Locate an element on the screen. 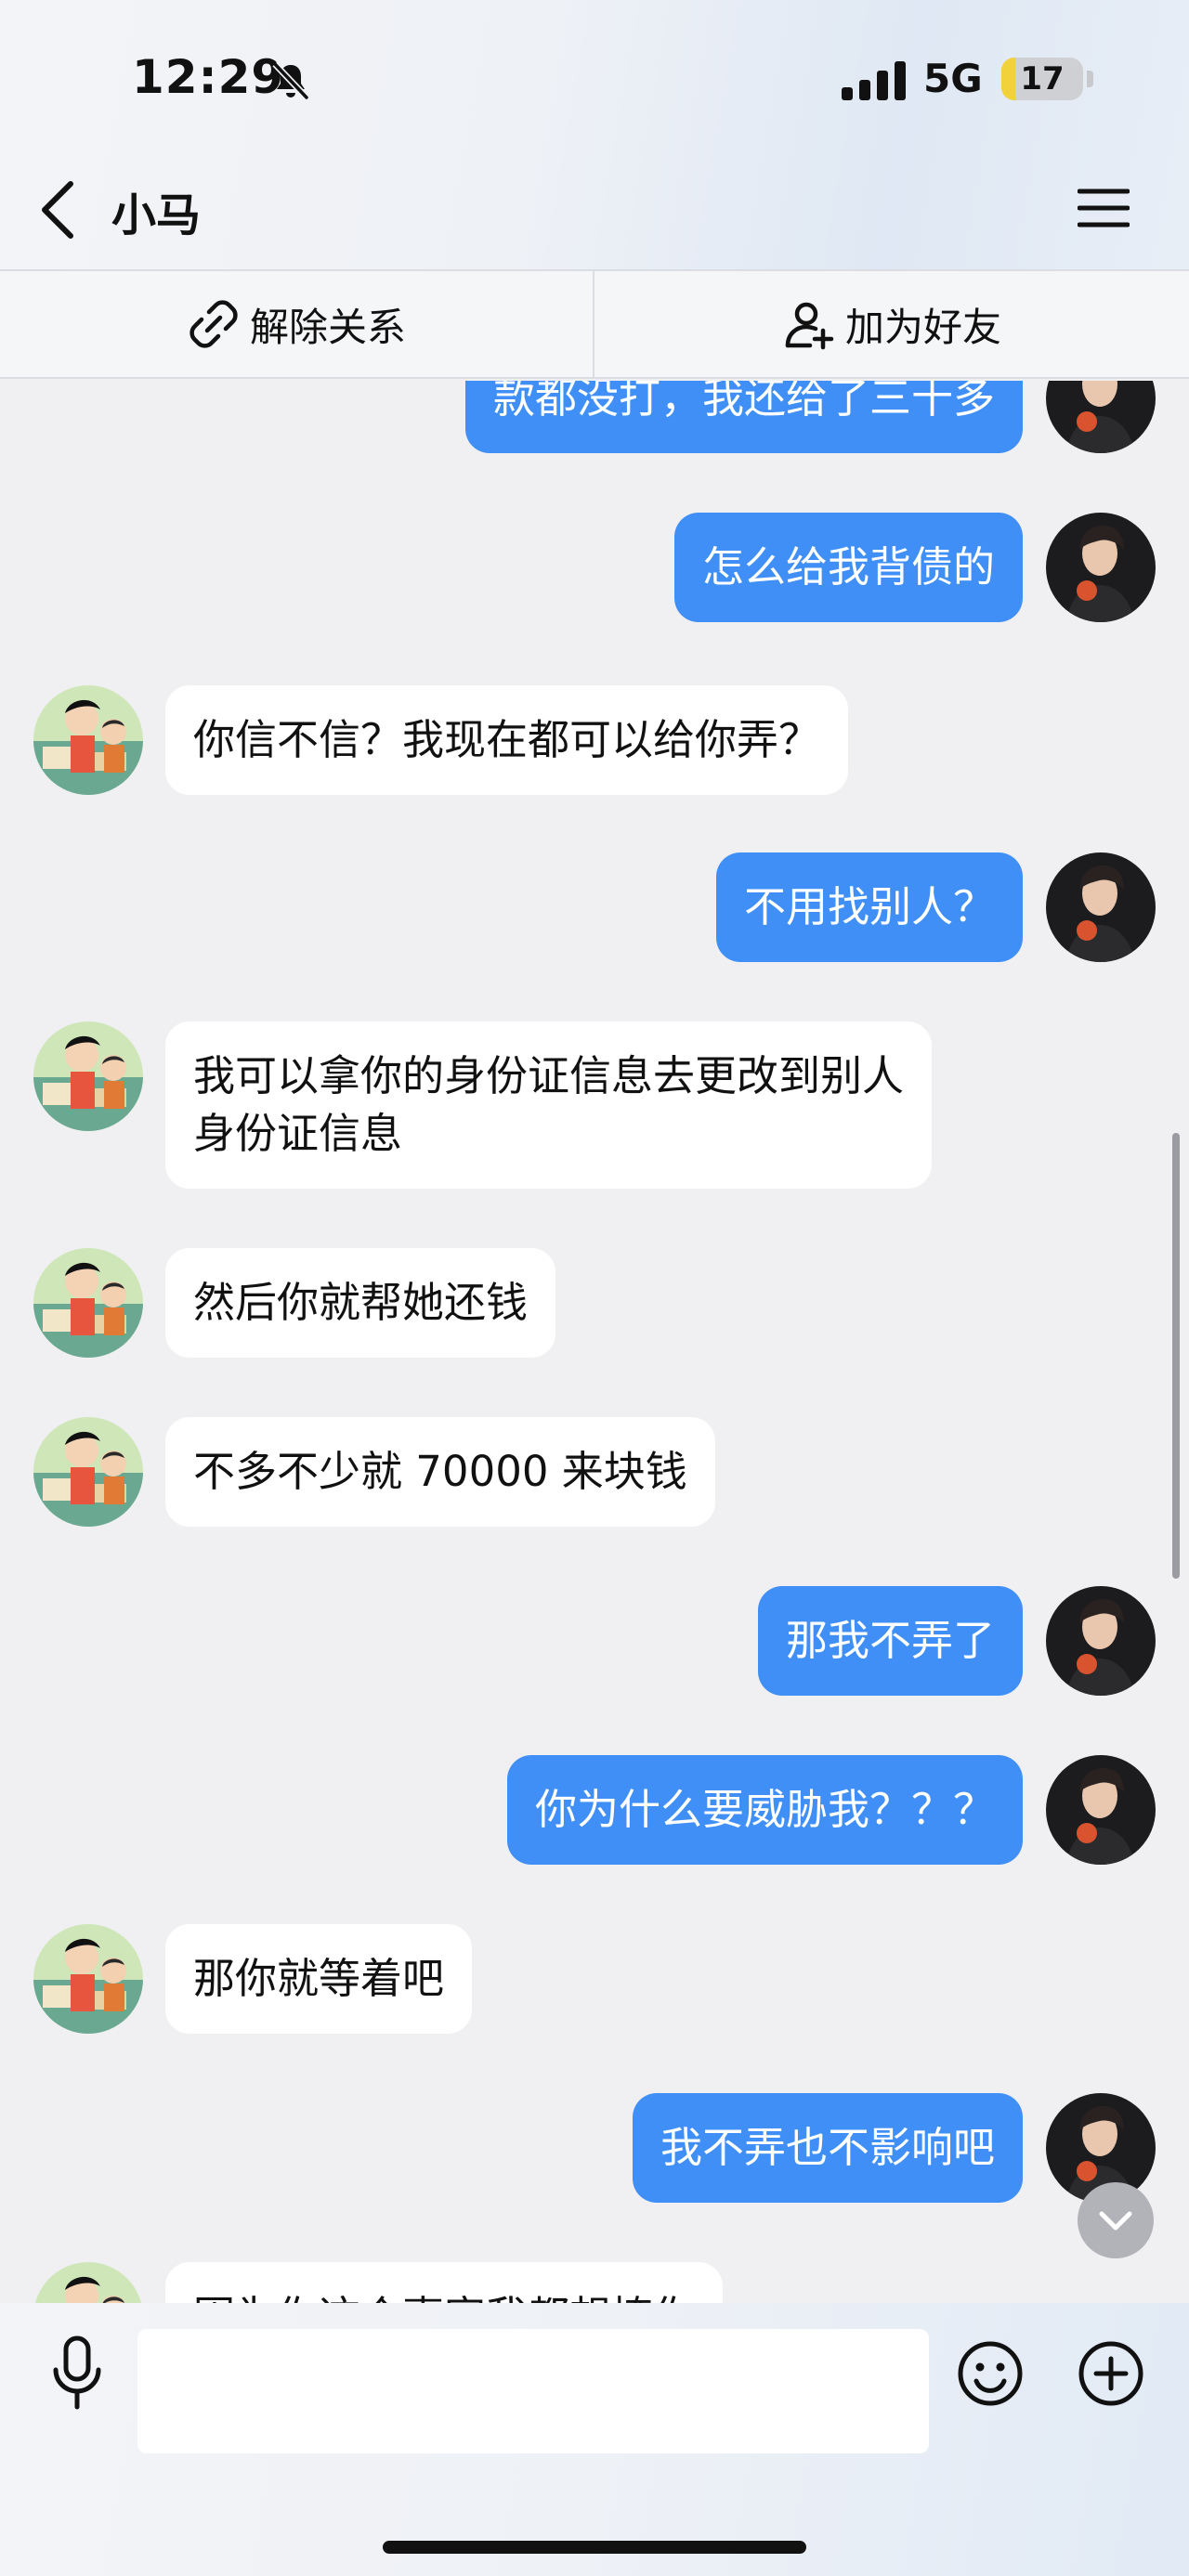 This screenshot has width=1189, height=2576. chat-scrollbar is located at coordinates (1176, 1356).